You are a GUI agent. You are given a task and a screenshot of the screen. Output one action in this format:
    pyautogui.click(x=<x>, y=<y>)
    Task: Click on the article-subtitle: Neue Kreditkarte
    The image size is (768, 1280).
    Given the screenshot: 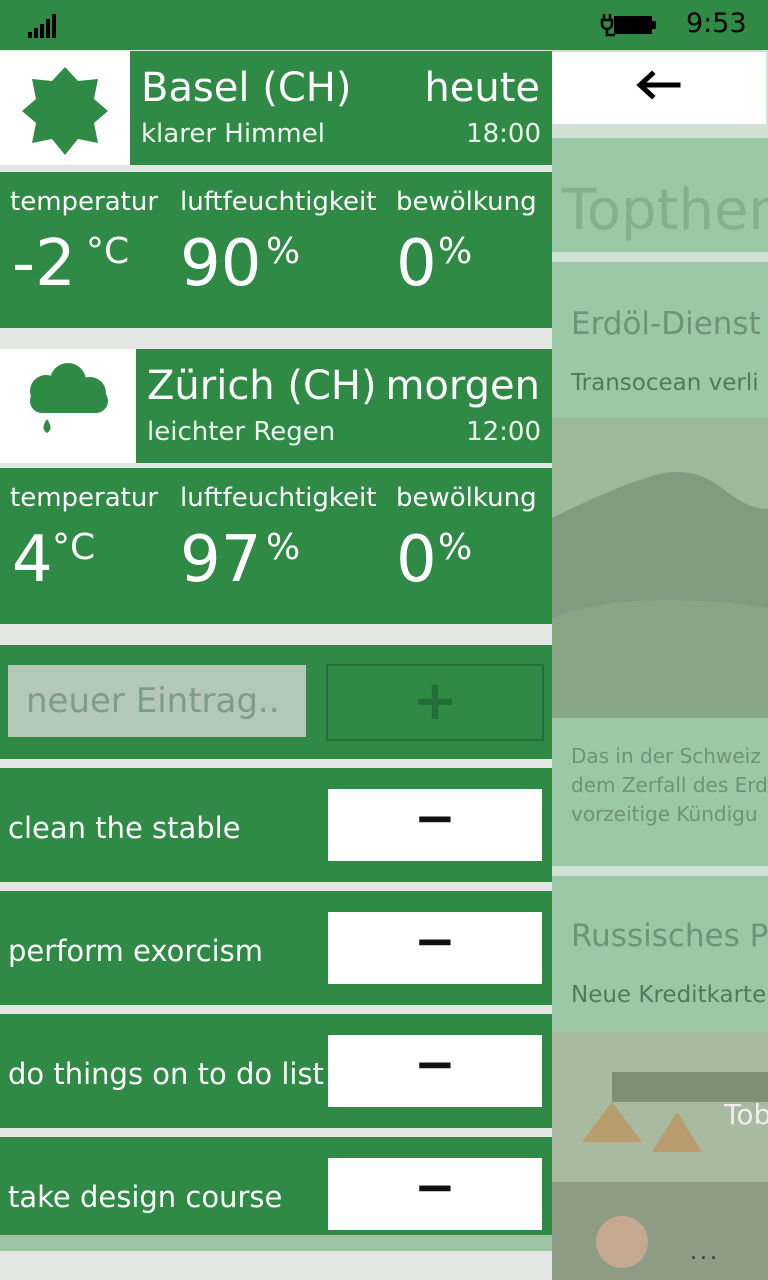 What is the action you would take?
    pyautogui.click(x=669, y=995)
    